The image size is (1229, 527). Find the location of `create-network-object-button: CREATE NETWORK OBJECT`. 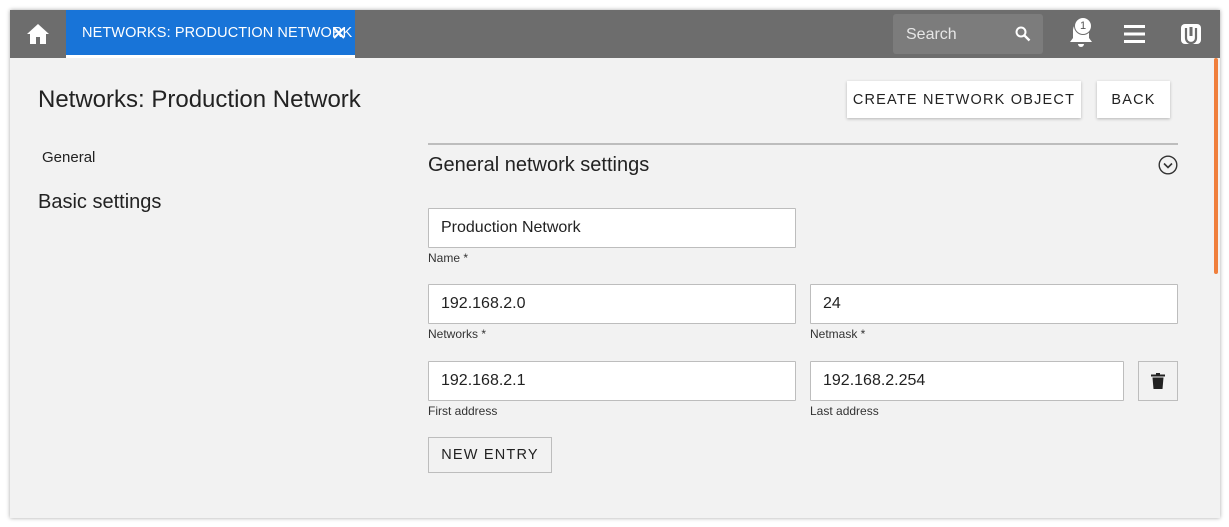

create-network-object-button: CREATE NETWORK OBJECT is located at coordinates (964, 99).